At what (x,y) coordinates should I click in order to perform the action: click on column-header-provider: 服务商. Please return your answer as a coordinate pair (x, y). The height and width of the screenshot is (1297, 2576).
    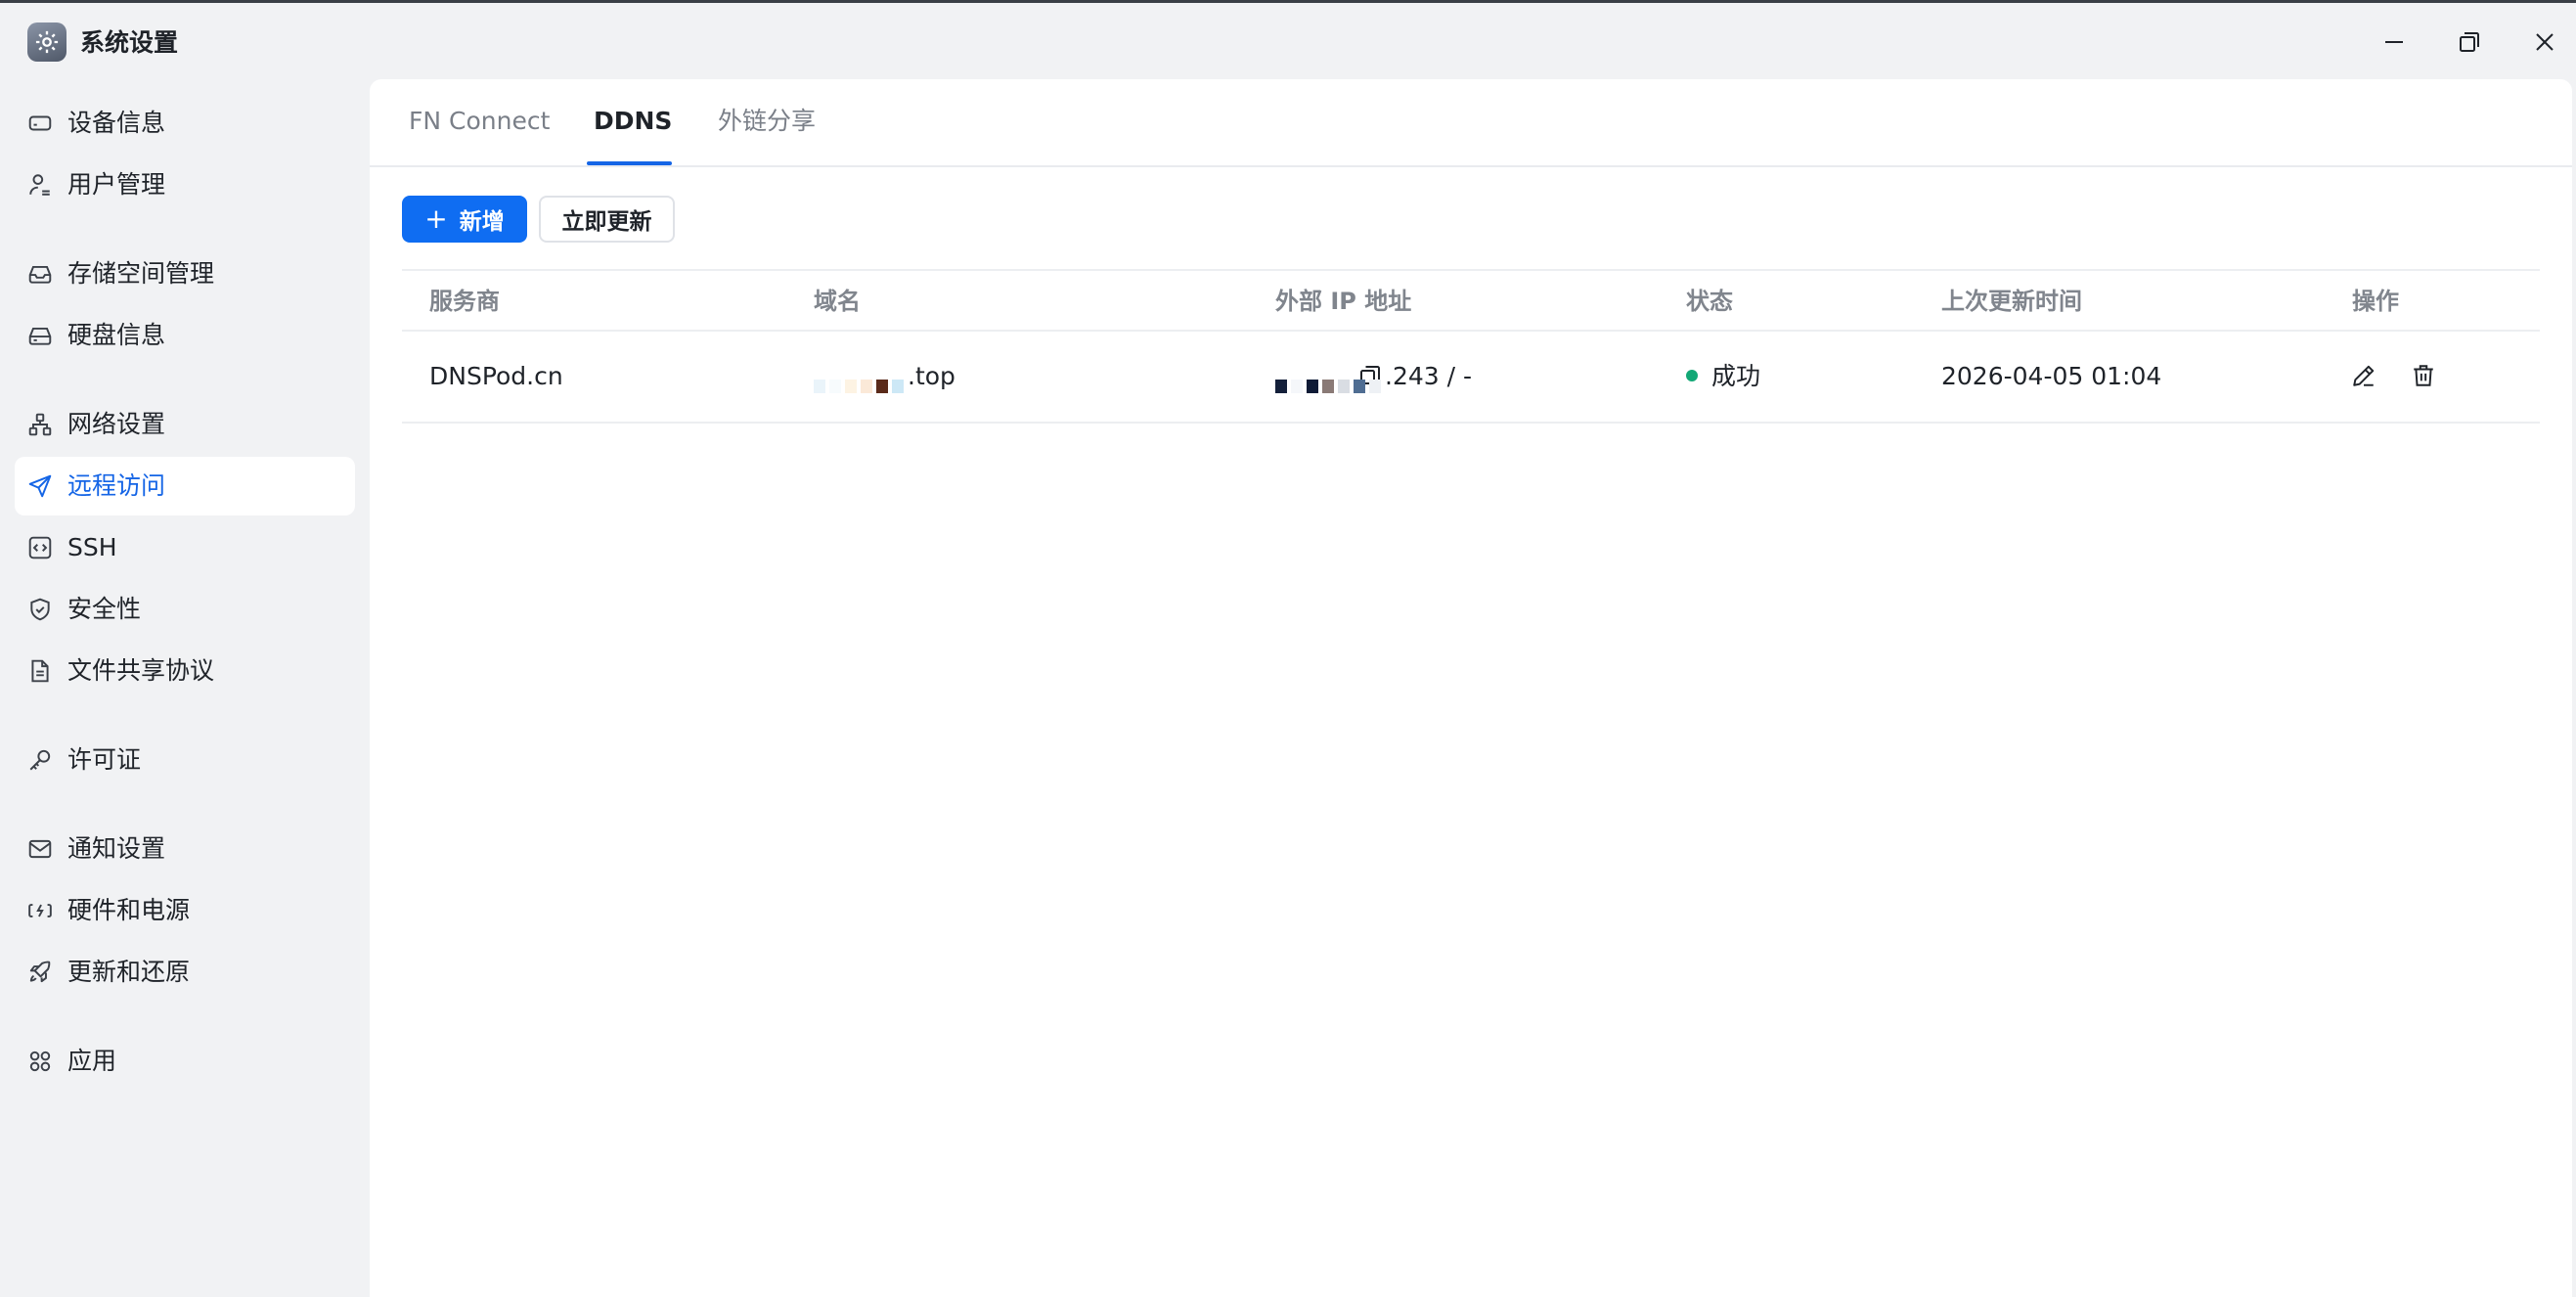
    Looking at the image, I should click on (465, 301).